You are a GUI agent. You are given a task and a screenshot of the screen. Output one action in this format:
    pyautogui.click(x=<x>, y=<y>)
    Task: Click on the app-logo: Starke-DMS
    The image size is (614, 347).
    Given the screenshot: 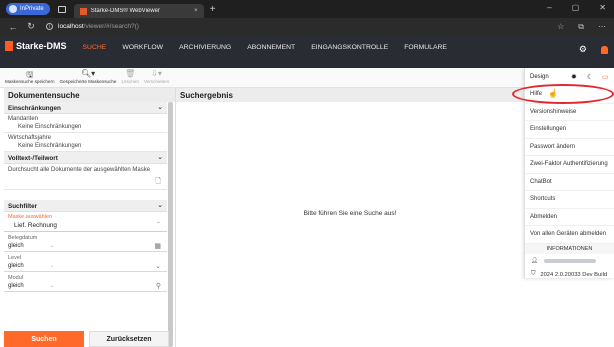 What is the action you would take?
    pyautogui.click(x=36, y=46)
    